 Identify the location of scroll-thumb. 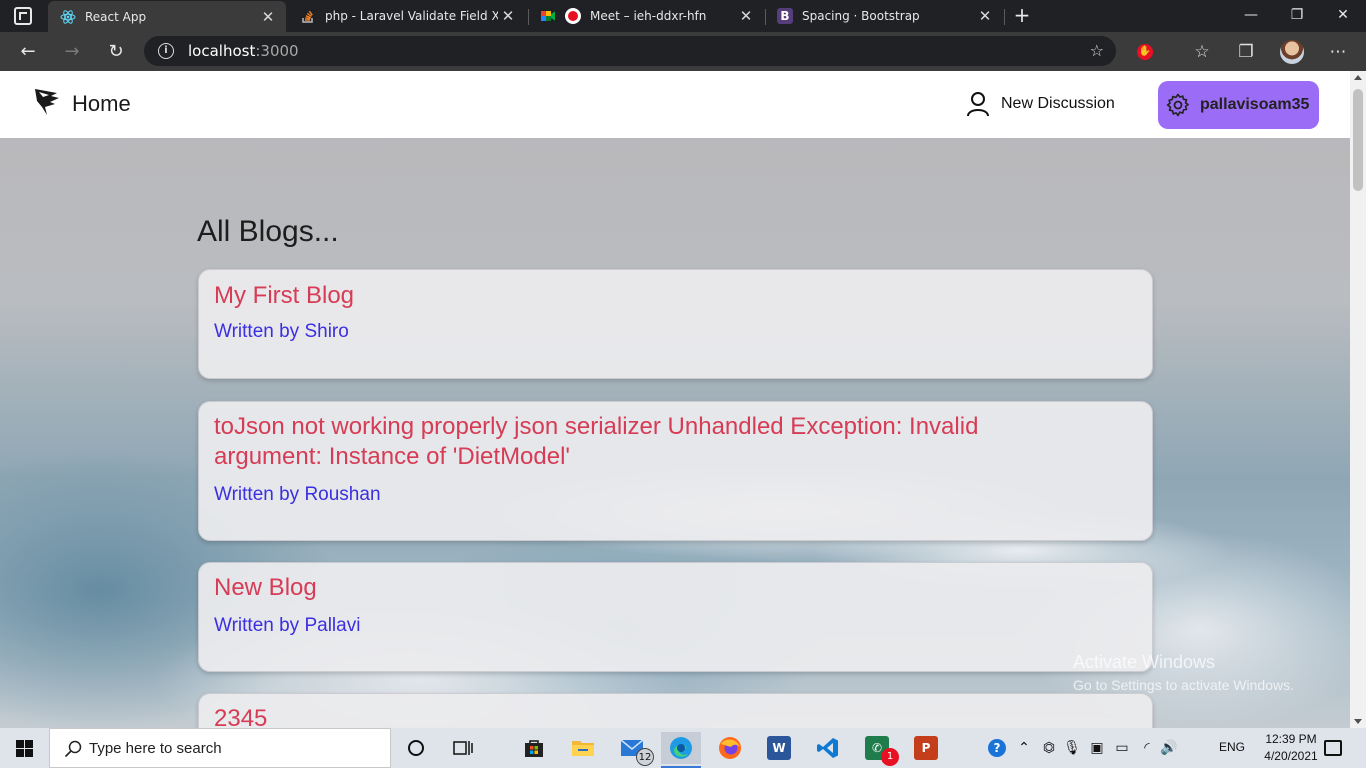
(1358, 140).